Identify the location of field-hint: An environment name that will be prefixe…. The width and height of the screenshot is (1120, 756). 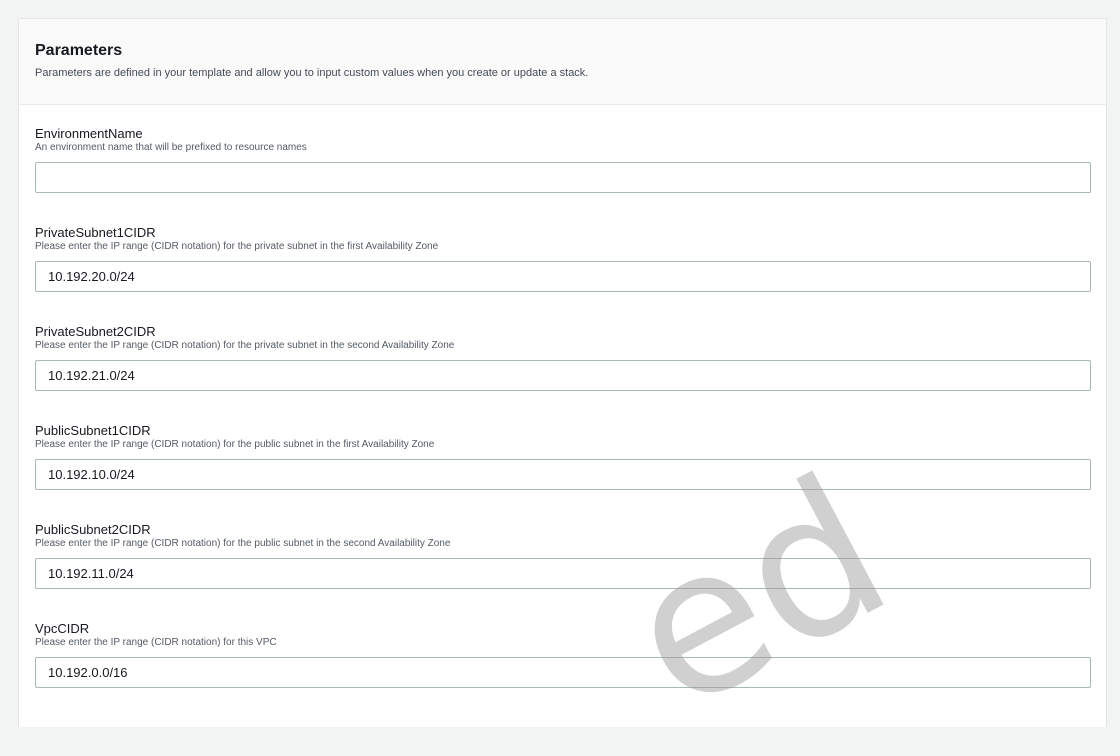
(171, 147).